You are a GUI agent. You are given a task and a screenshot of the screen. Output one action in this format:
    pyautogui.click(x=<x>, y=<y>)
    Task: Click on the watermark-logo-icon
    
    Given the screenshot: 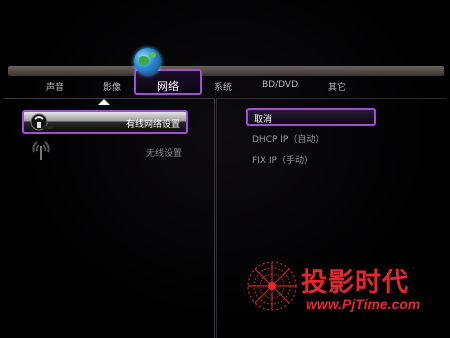 What is the action you would take?
    pyautogui.click(x=272, y=286)
    